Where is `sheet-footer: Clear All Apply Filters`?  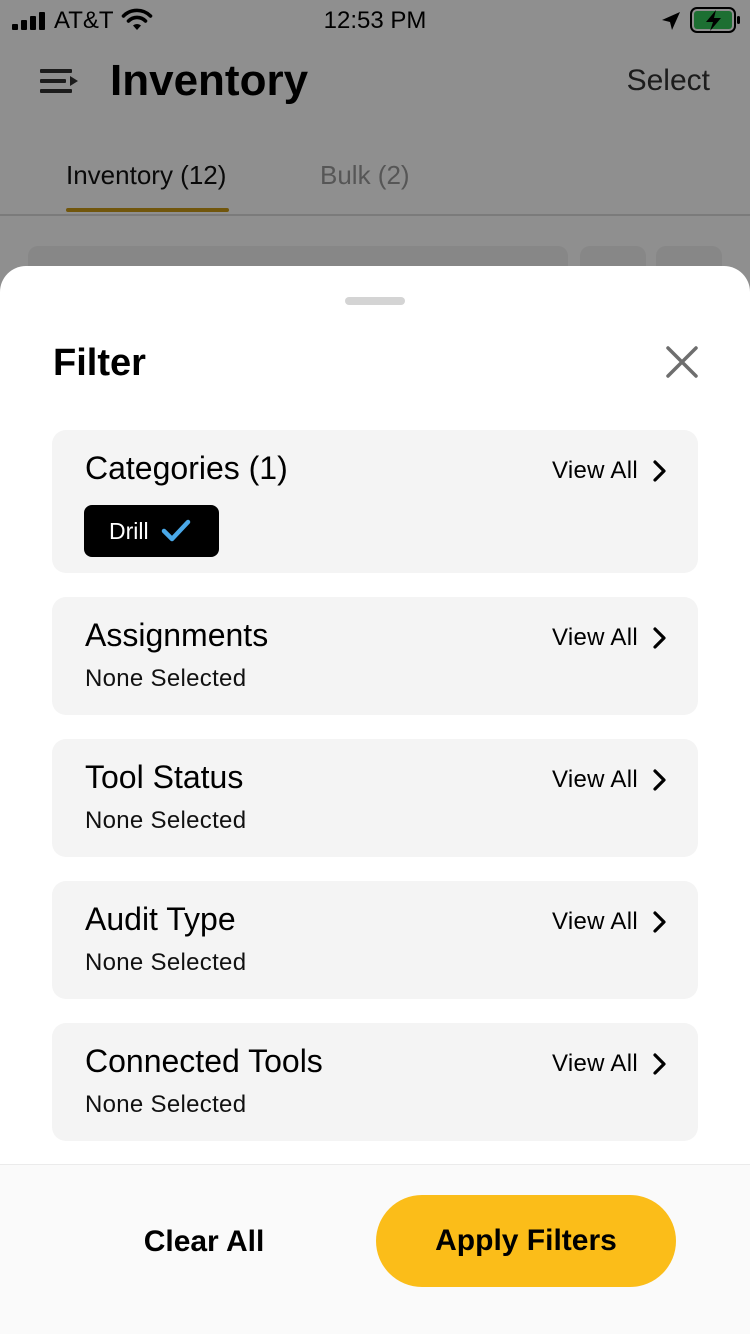
sheet-footer: Clear All Apply Filters is located at coordinates (375, 1249).